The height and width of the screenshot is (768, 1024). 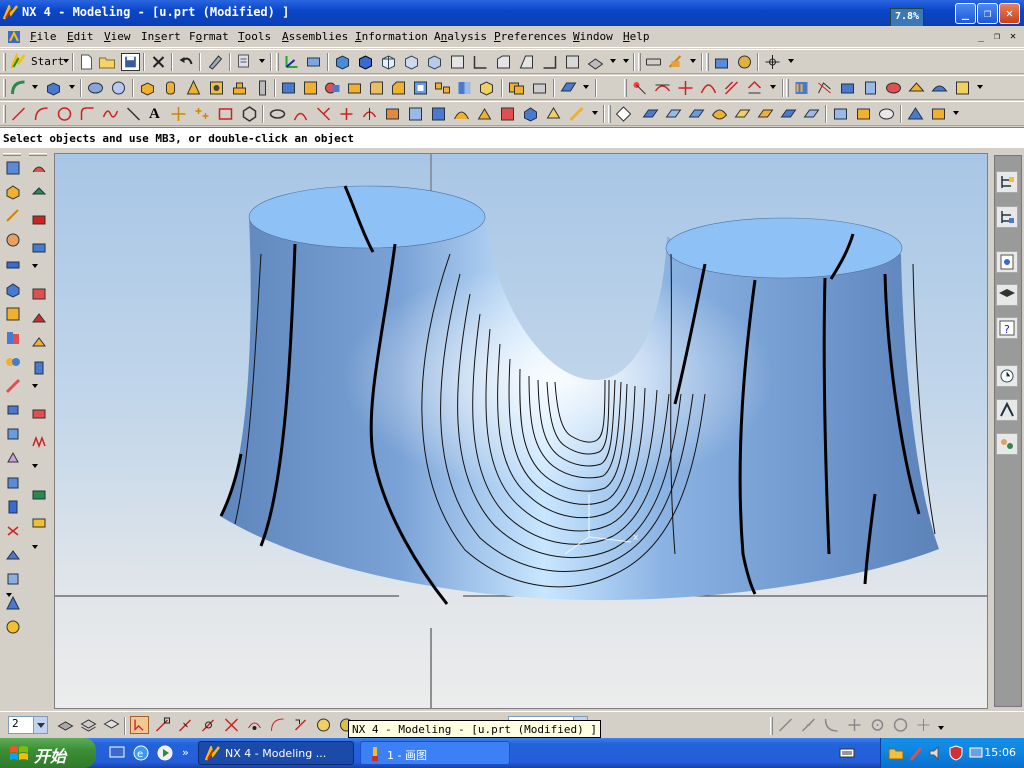 I want to click on sketch-dropdown-arrow, so click(x=35, y=87).